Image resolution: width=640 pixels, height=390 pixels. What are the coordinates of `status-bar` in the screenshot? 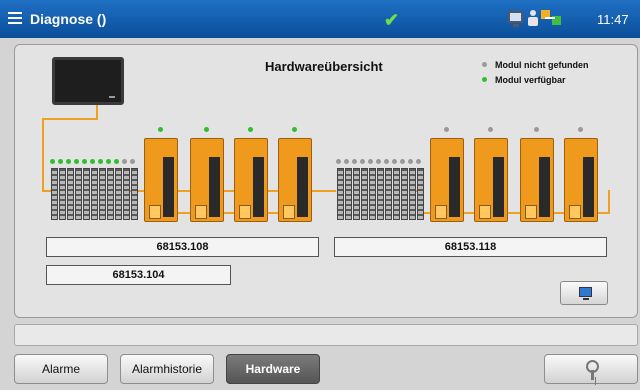 It's located at (326, 335).